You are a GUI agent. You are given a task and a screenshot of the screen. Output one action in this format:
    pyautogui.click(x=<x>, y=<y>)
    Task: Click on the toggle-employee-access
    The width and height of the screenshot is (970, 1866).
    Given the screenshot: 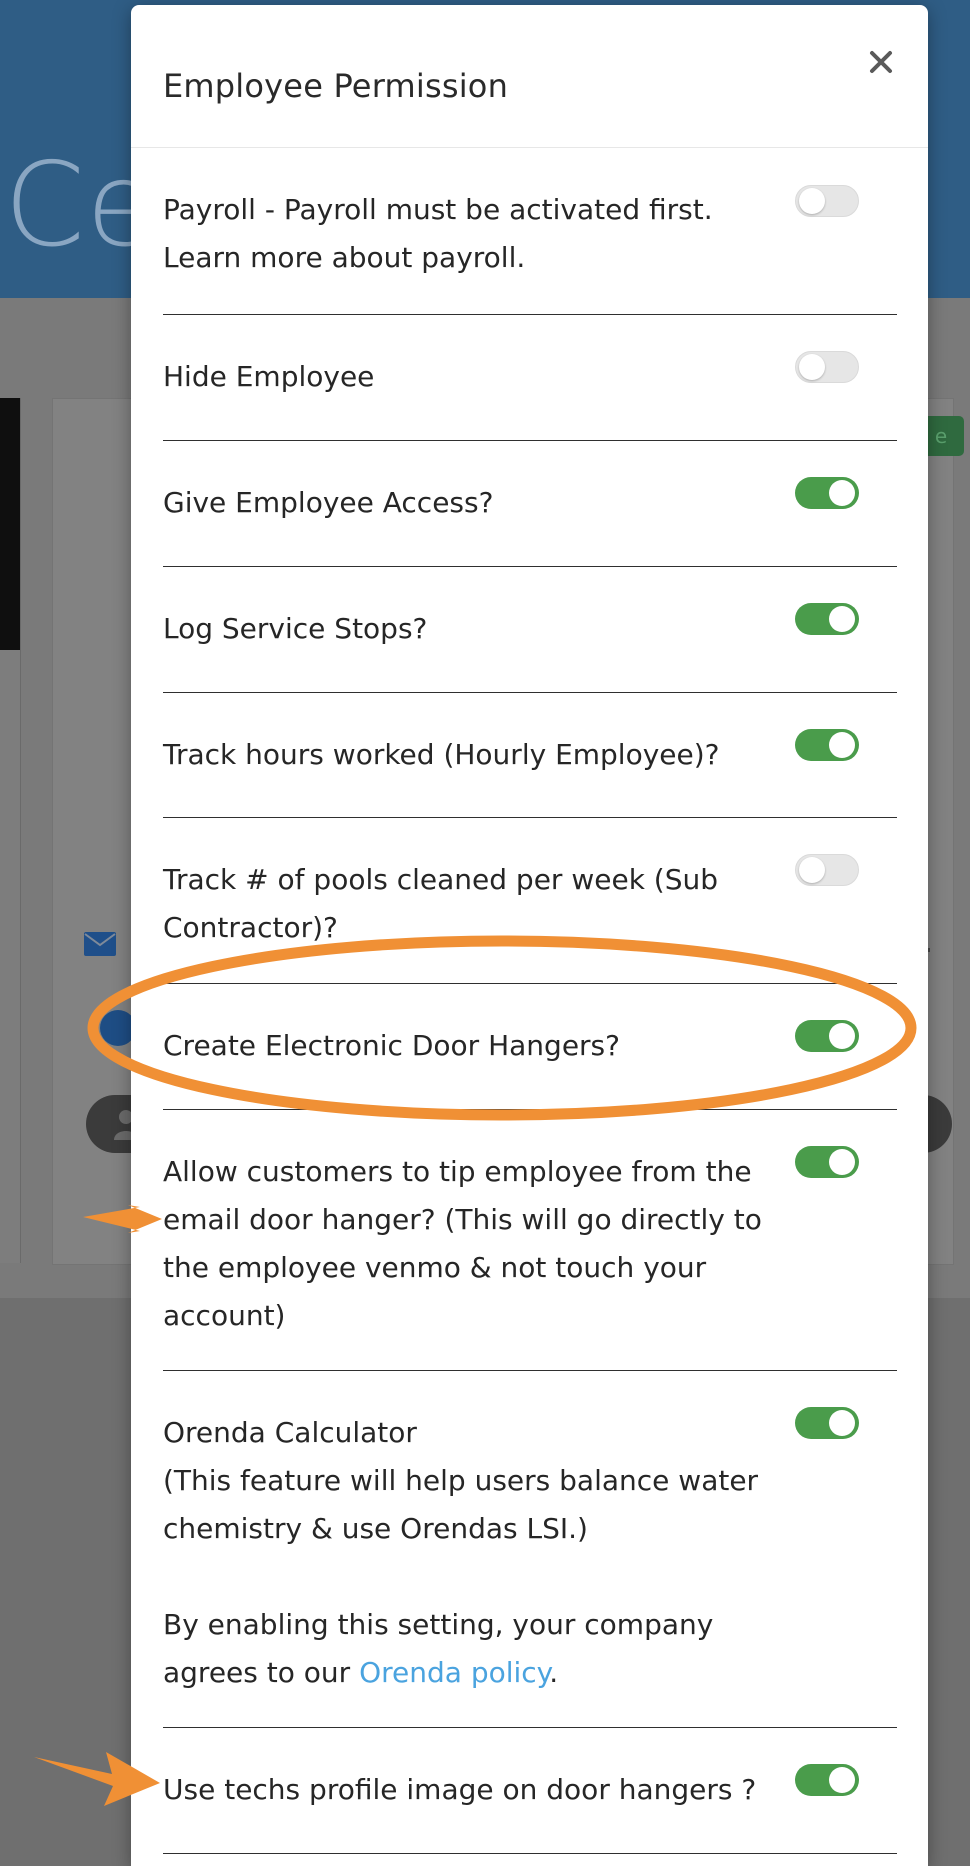 What is the action you would take?
    pyautogui.click(x=827, y=493)
    